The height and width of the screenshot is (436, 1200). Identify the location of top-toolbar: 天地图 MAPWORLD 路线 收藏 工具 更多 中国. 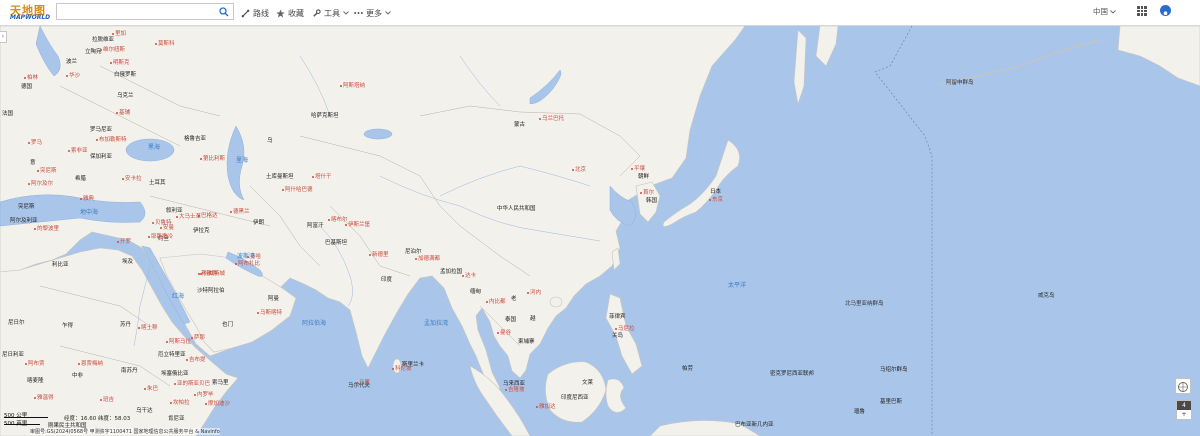
(600, 13).